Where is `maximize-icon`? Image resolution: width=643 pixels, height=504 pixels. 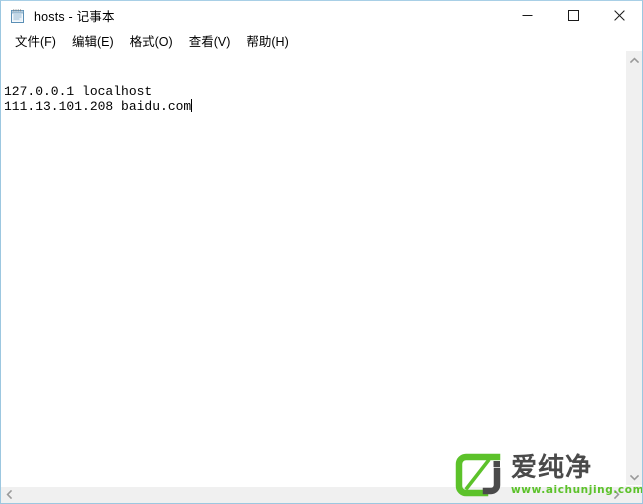
maximize-icon is located at coordinates (573, 15).